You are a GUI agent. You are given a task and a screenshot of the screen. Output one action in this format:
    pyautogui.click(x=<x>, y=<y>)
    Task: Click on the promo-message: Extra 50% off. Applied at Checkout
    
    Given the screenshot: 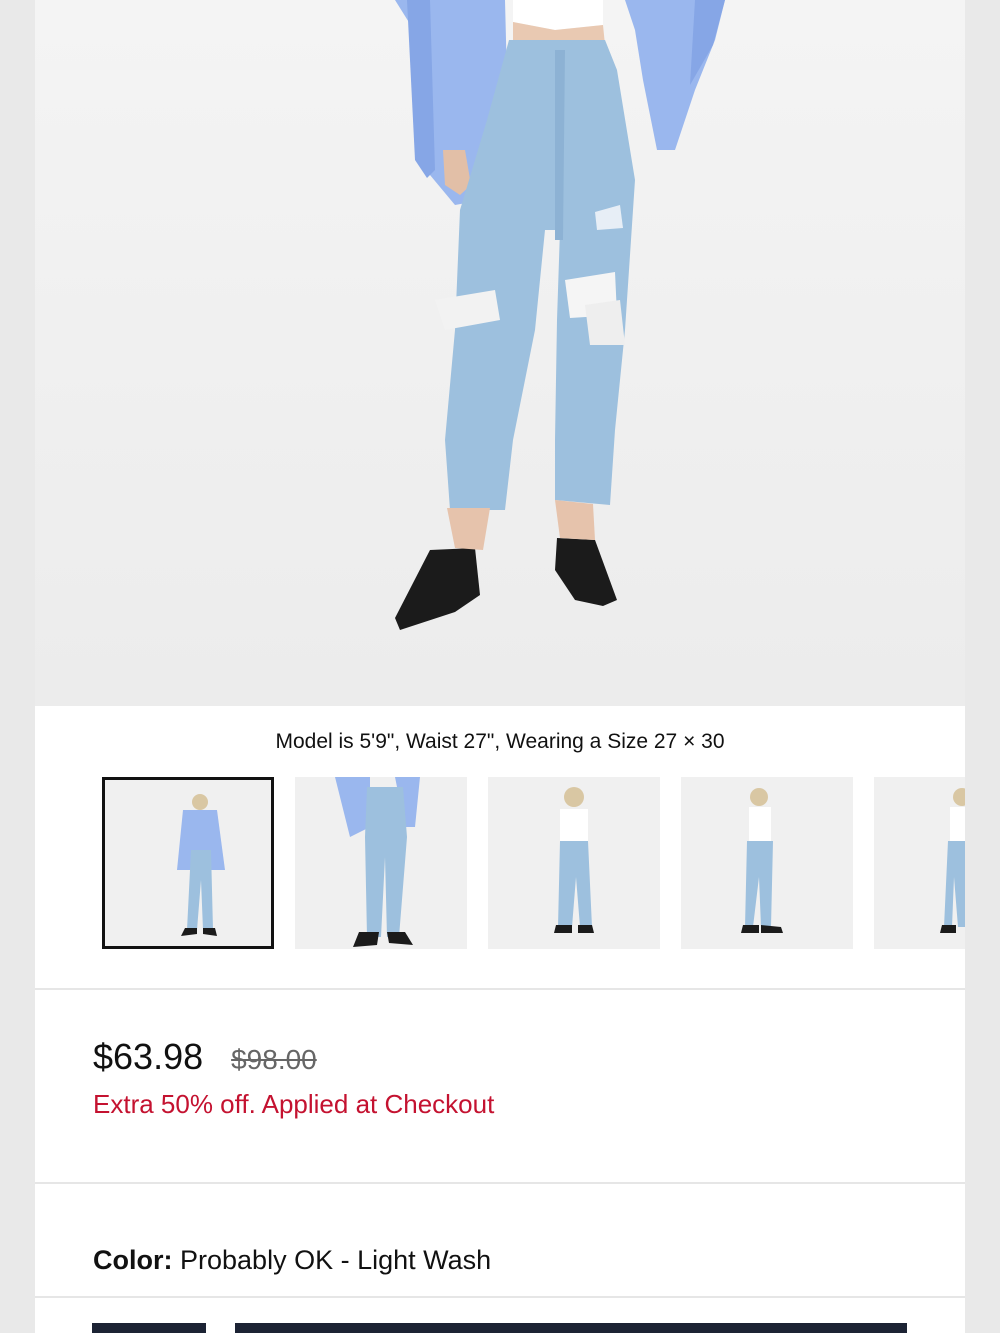 What is the action you would take?
    pyautogui.click(x=294, y=1104)
    